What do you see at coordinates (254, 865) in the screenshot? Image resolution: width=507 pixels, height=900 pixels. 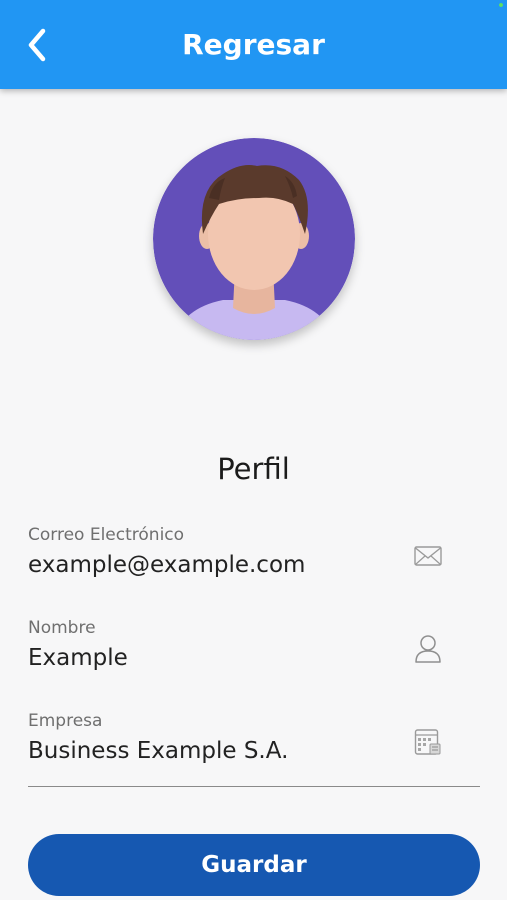 I see `save-button: Guardar` at bounding box center [254, 865].